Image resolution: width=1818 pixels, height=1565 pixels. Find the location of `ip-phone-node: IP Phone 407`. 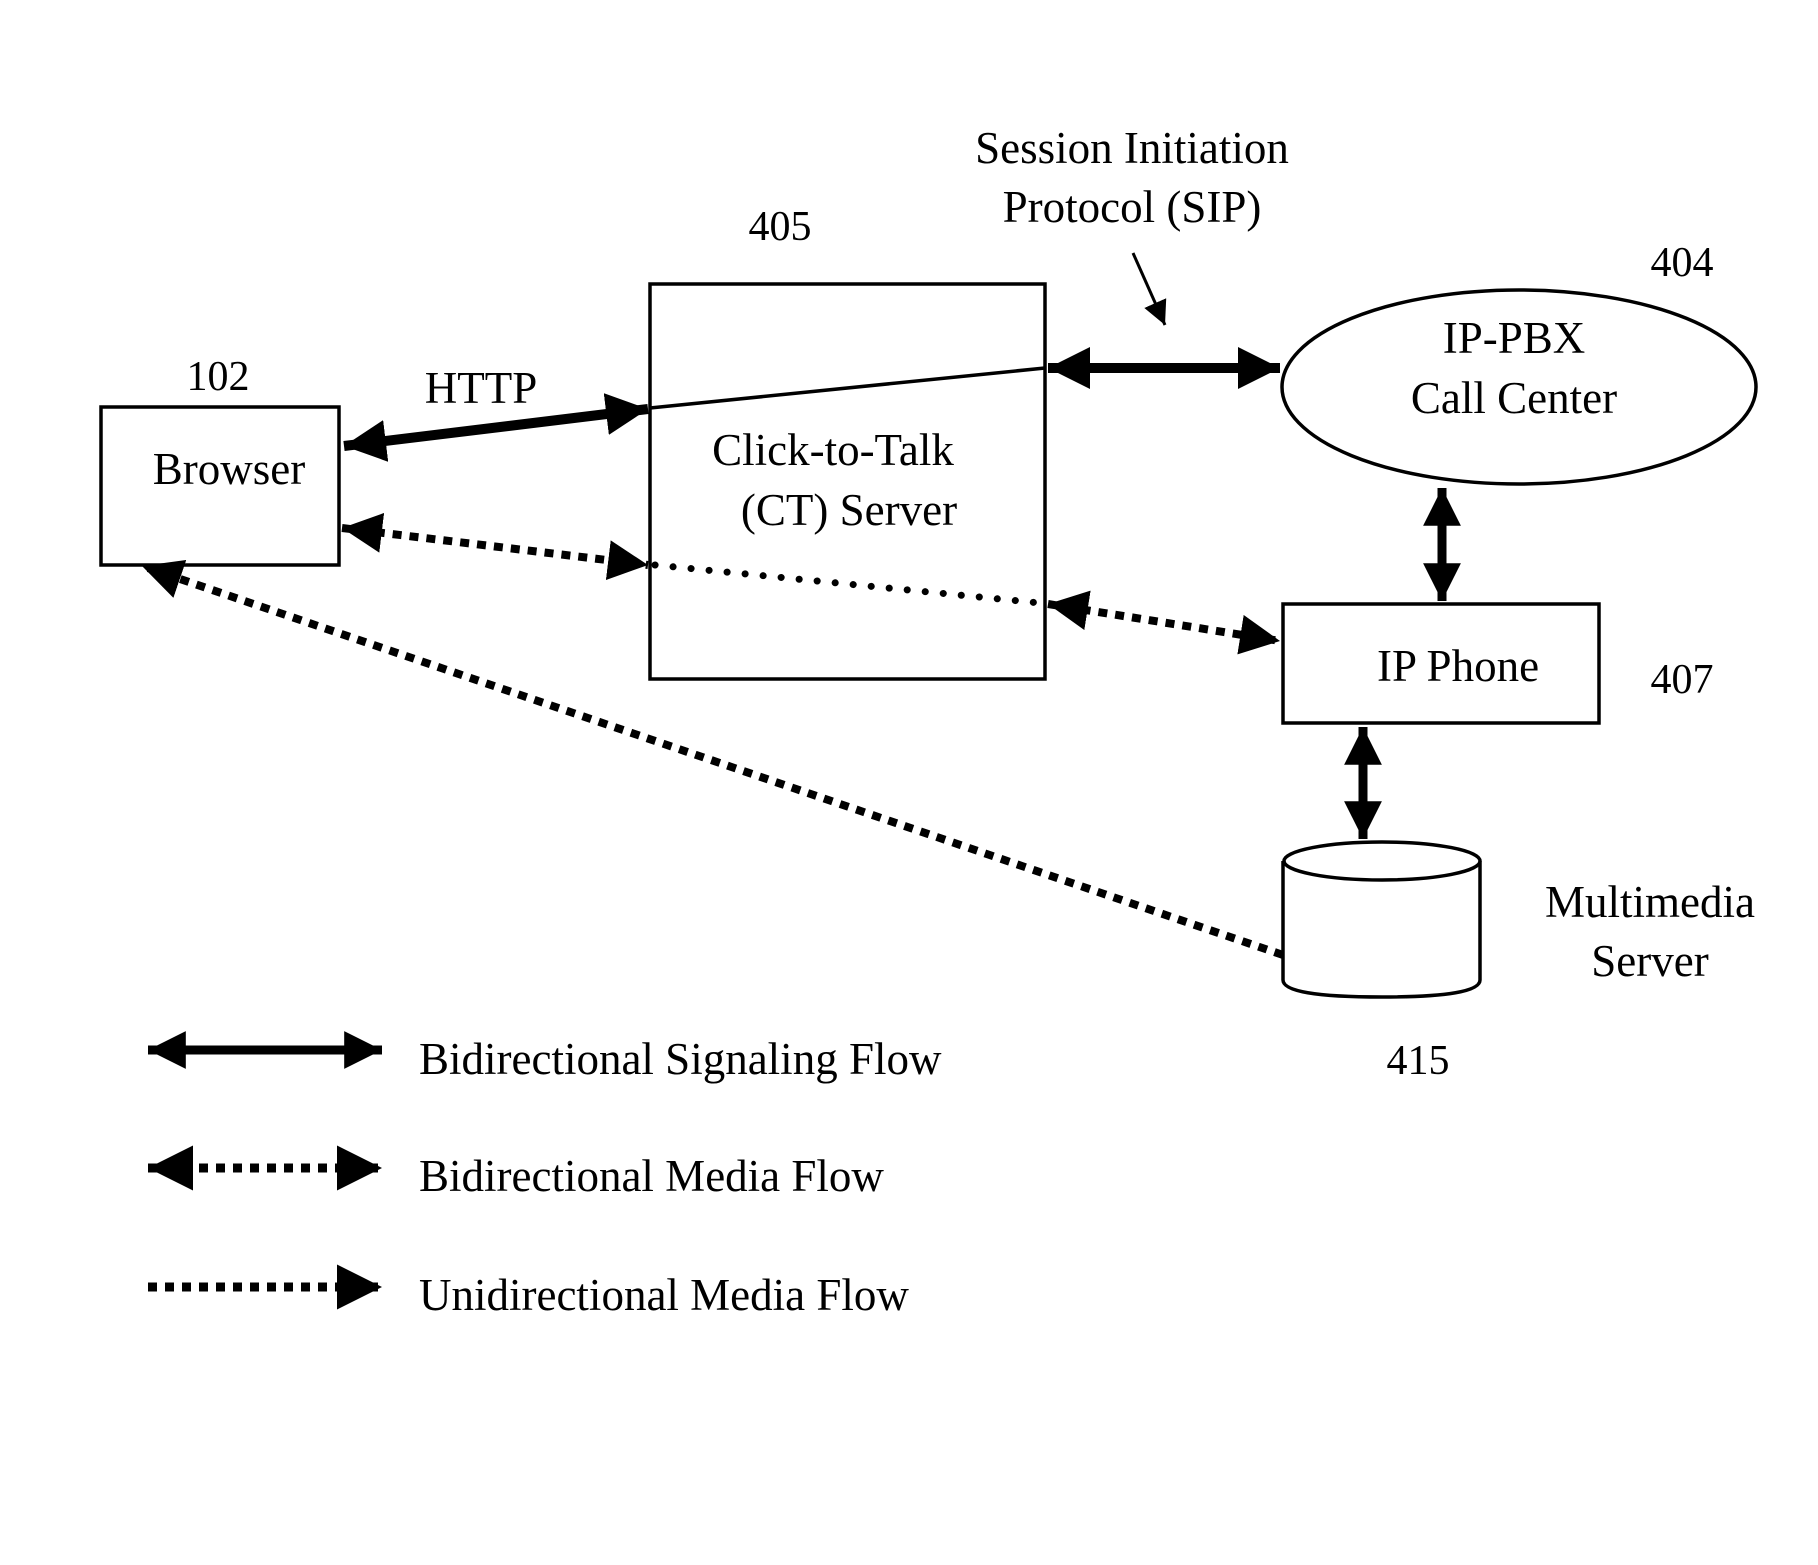

ip-phone-node: IP Phone 407 is located at coordinates (1497, 663).